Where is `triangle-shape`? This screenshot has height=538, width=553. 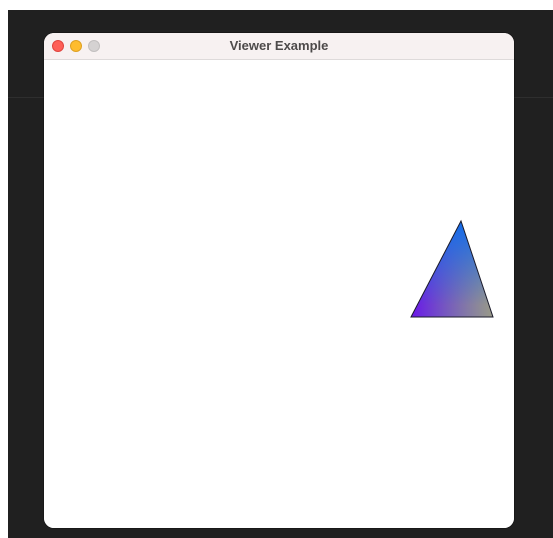 triangle-shape is located at coordinates (452, 268).